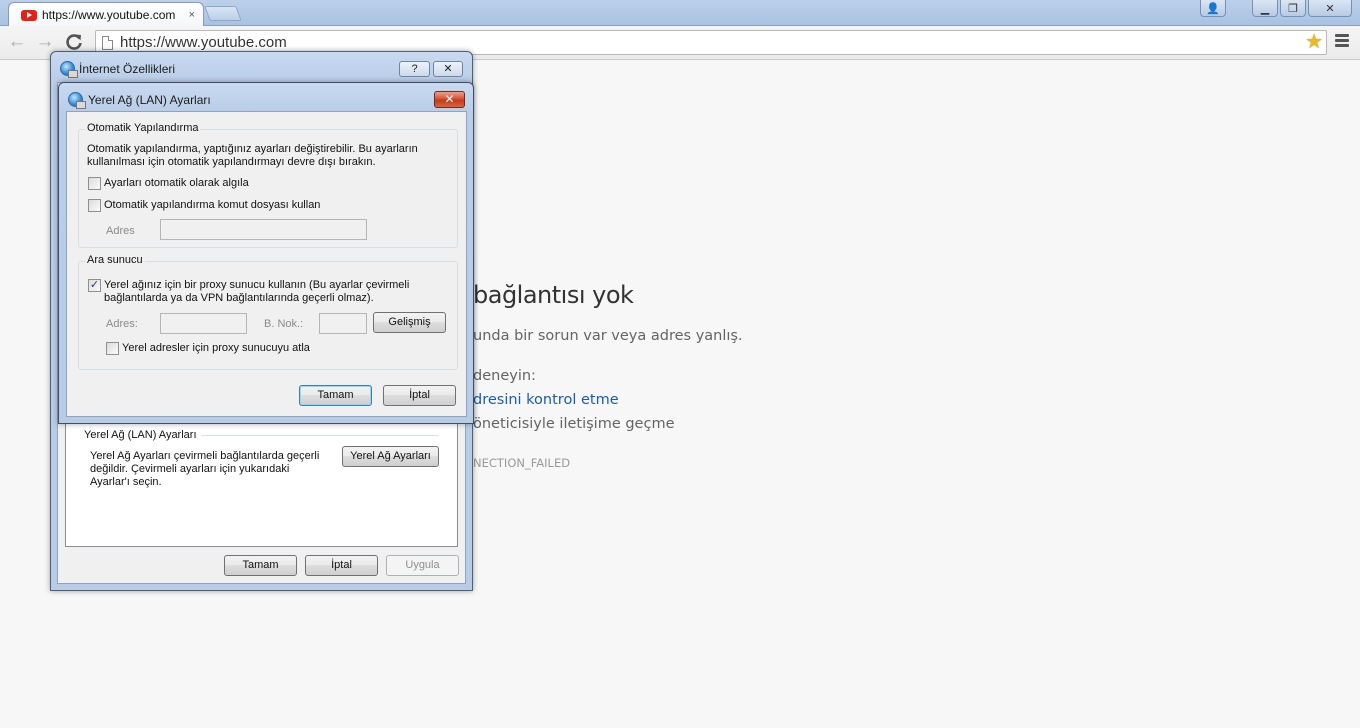 The height and width of the screenshot is (728, 1360). Describe the element at coordinates (414, 69) in the screenshot. I see `help-button: ?` at that location.